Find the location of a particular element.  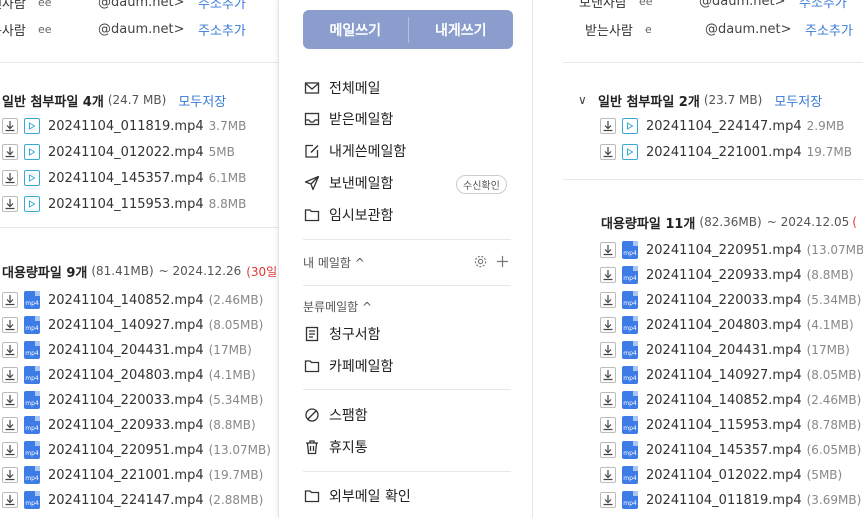

menu-sent: 보낸메일함 is located at coordinates (348, 183).